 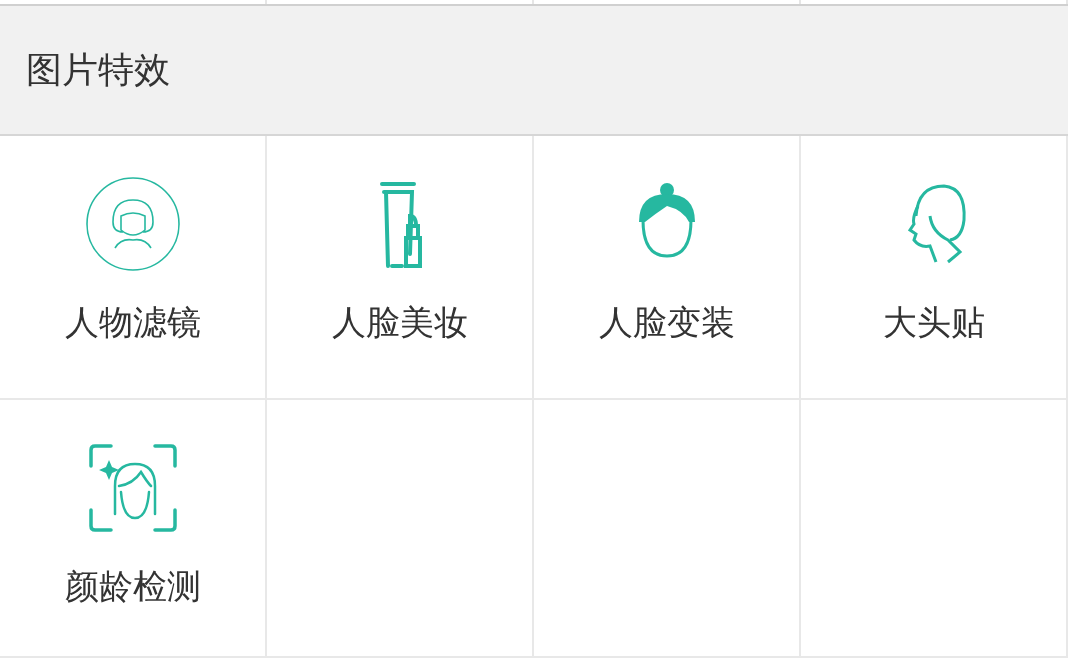 I want to click on tool-label: 大头贴, so click(x=933, y=322).